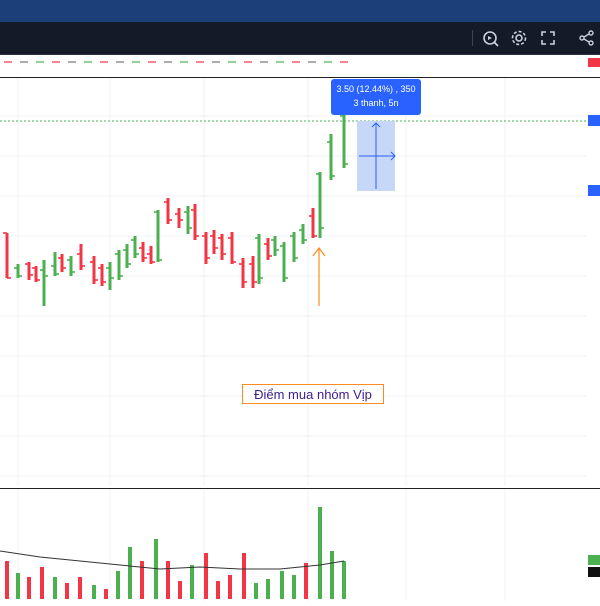 The height and width of the screenshot is (606, 600). What do you see at coordinates (594, 120) in the screenshot?
I see `axis-price-label-top` at bounding box center [594, 120].